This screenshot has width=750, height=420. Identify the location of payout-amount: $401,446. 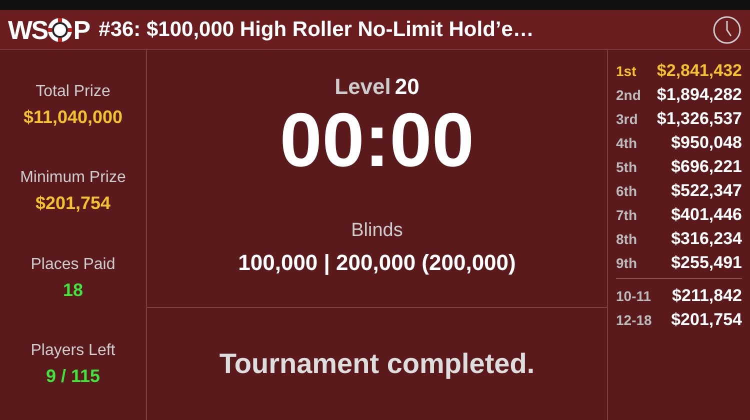
(706, 215).